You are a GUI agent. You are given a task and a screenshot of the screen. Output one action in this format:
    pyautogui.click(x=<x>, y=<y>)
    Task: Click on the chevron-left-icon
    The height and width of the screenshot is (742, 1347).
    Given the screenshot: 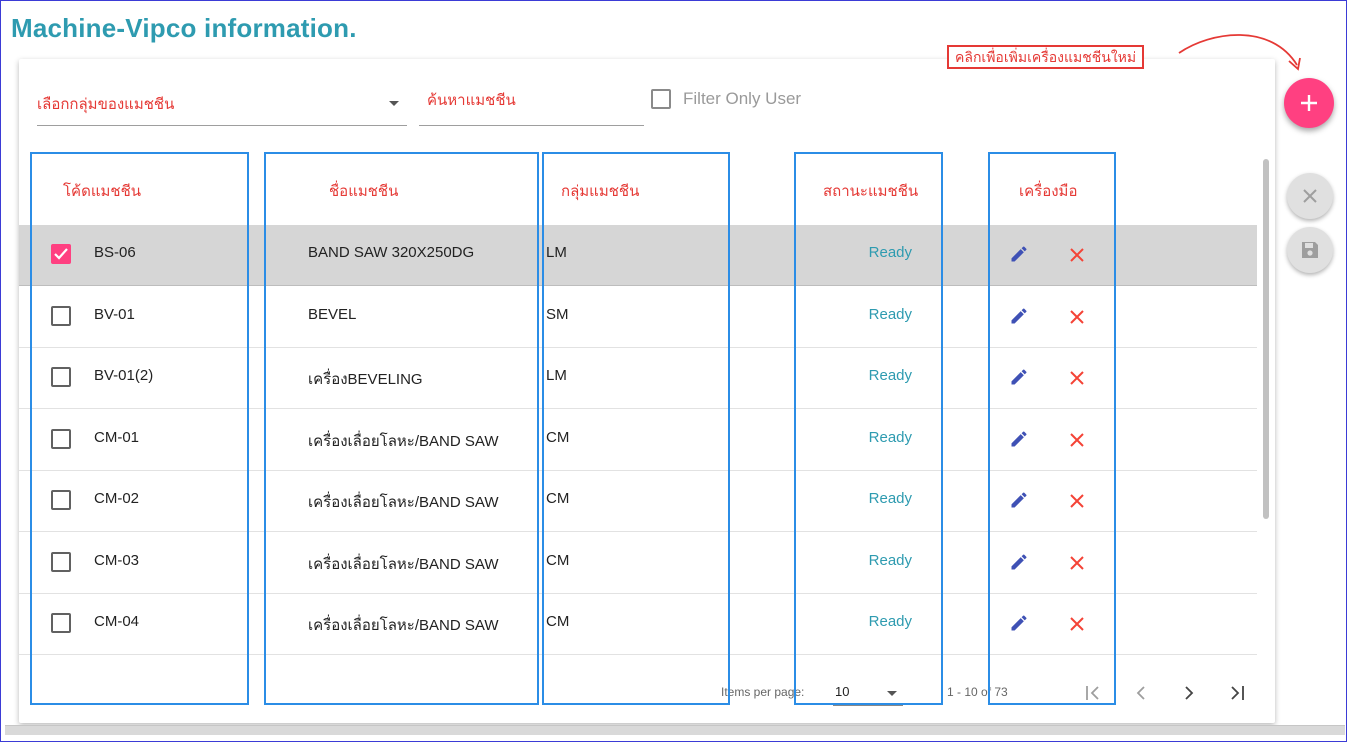 What is the action you would take?
    pyautogui.click(x=1140, y=693)
    